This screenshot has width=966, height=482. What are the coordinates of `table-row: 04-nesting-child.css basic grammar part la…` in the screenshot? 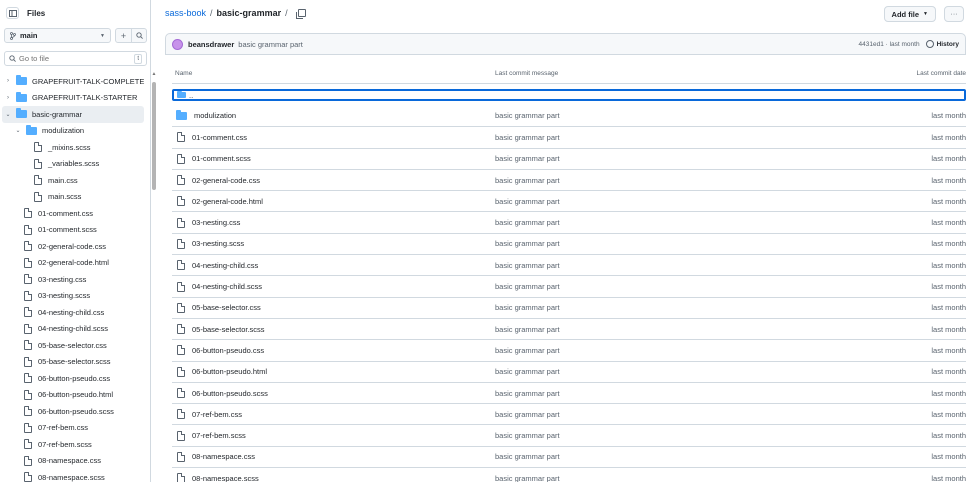 It's located at (569, 264).